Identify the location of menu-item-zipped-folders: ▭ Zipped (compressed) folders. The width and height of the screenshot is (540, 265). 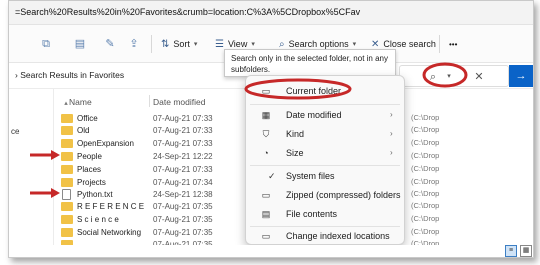
(325, 195).